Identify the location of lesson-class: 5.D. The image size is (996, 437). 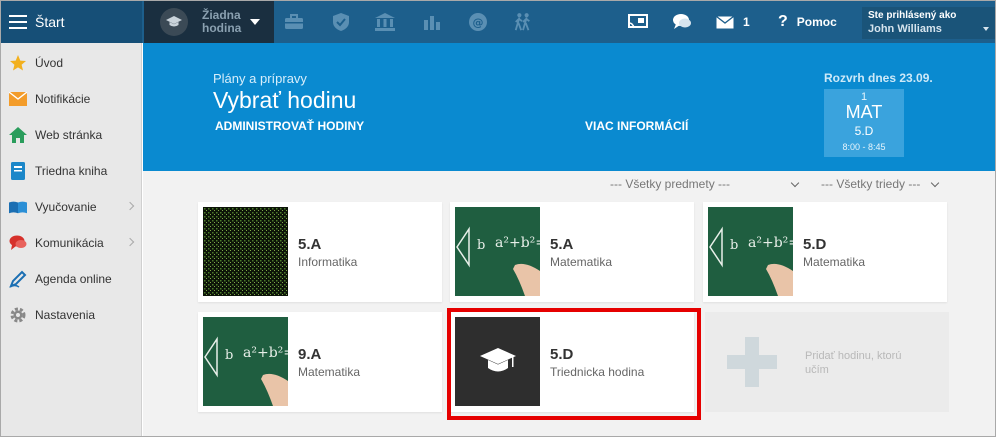
(864, 131).